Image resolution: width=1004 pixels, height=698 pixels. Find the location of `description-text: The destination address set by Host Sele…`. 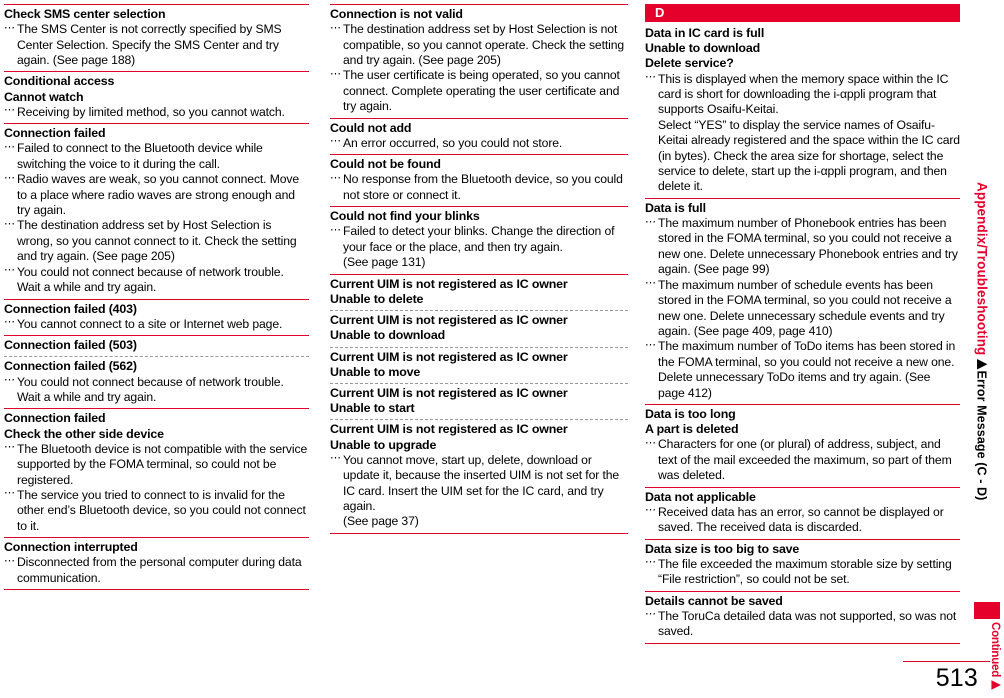

description-text: The destination address set by Host Sele… is located at coordinates (485, 45).